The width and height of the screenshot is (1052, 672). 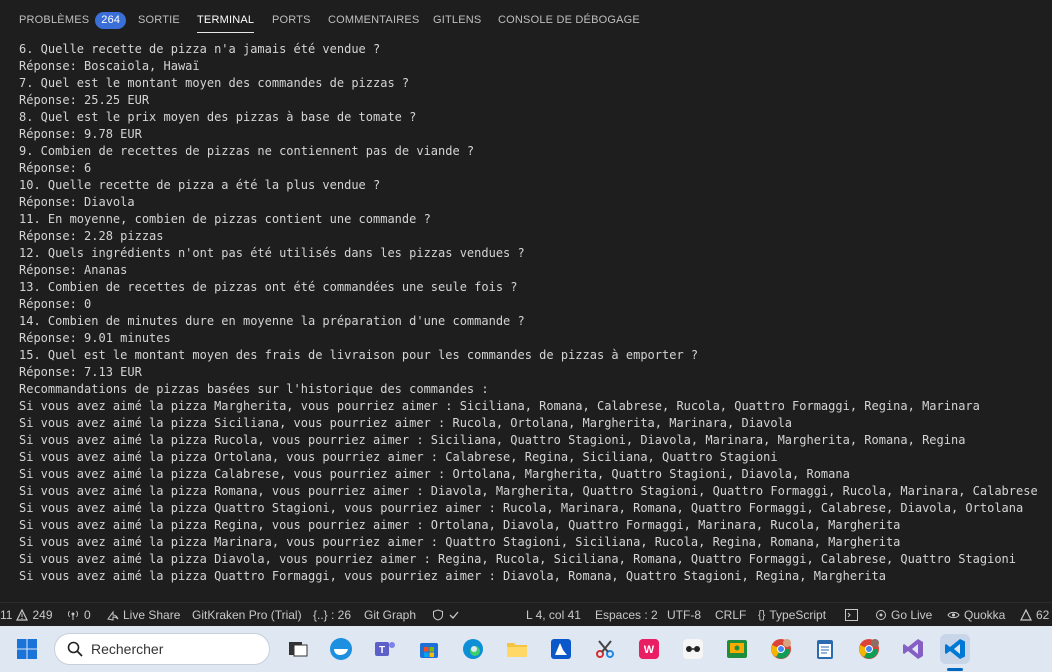 What do you see at coordinates (605, 649) in the screenshot?
I see `snipping-tool-app` at bounding box center [605, 649].